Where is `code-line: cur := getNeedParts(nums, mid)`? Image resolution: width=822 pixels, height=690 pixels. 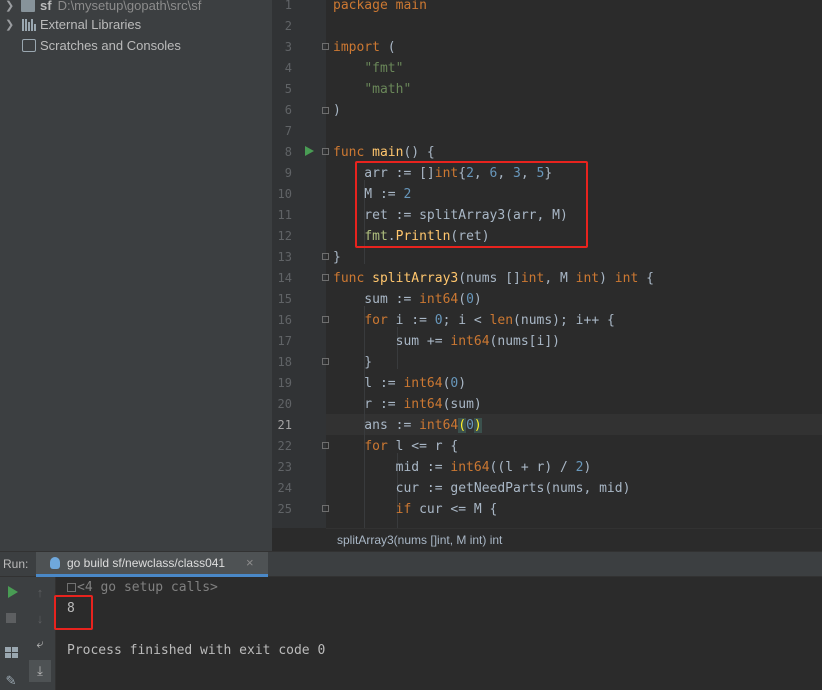 code-line: cur := getNeedParts(nums, mid) is located at coordinates (482, 488).